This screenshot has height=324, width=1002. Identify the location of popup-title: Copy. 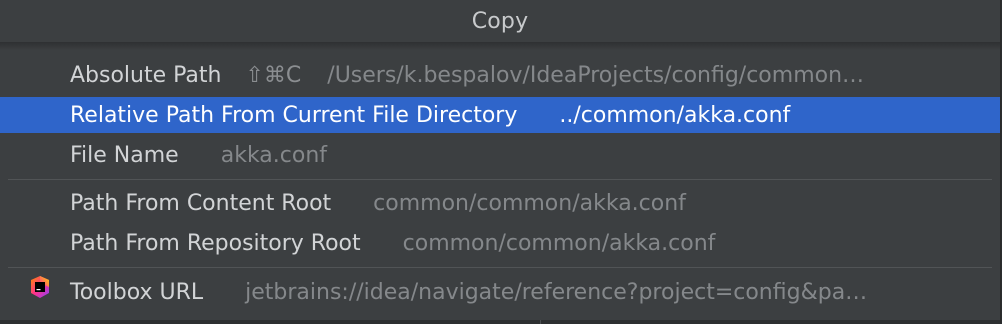
(500, 21).